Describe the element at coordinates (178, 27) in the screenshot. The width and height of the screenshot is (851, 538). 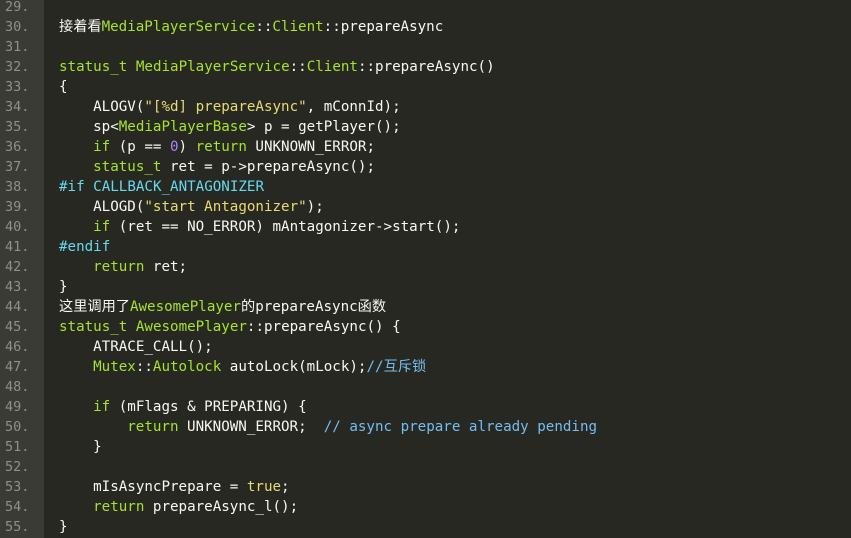
I see `code-token-type: MediaPlayerService` at that location.